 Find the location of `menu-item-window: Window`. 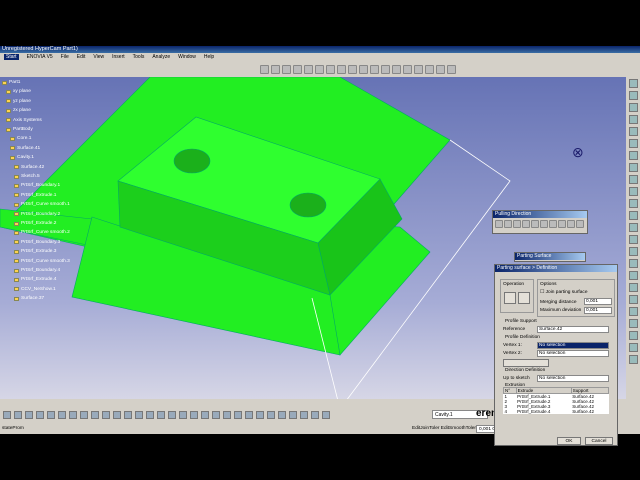

menu-item-window: Window is located at coordinates (187, 57).